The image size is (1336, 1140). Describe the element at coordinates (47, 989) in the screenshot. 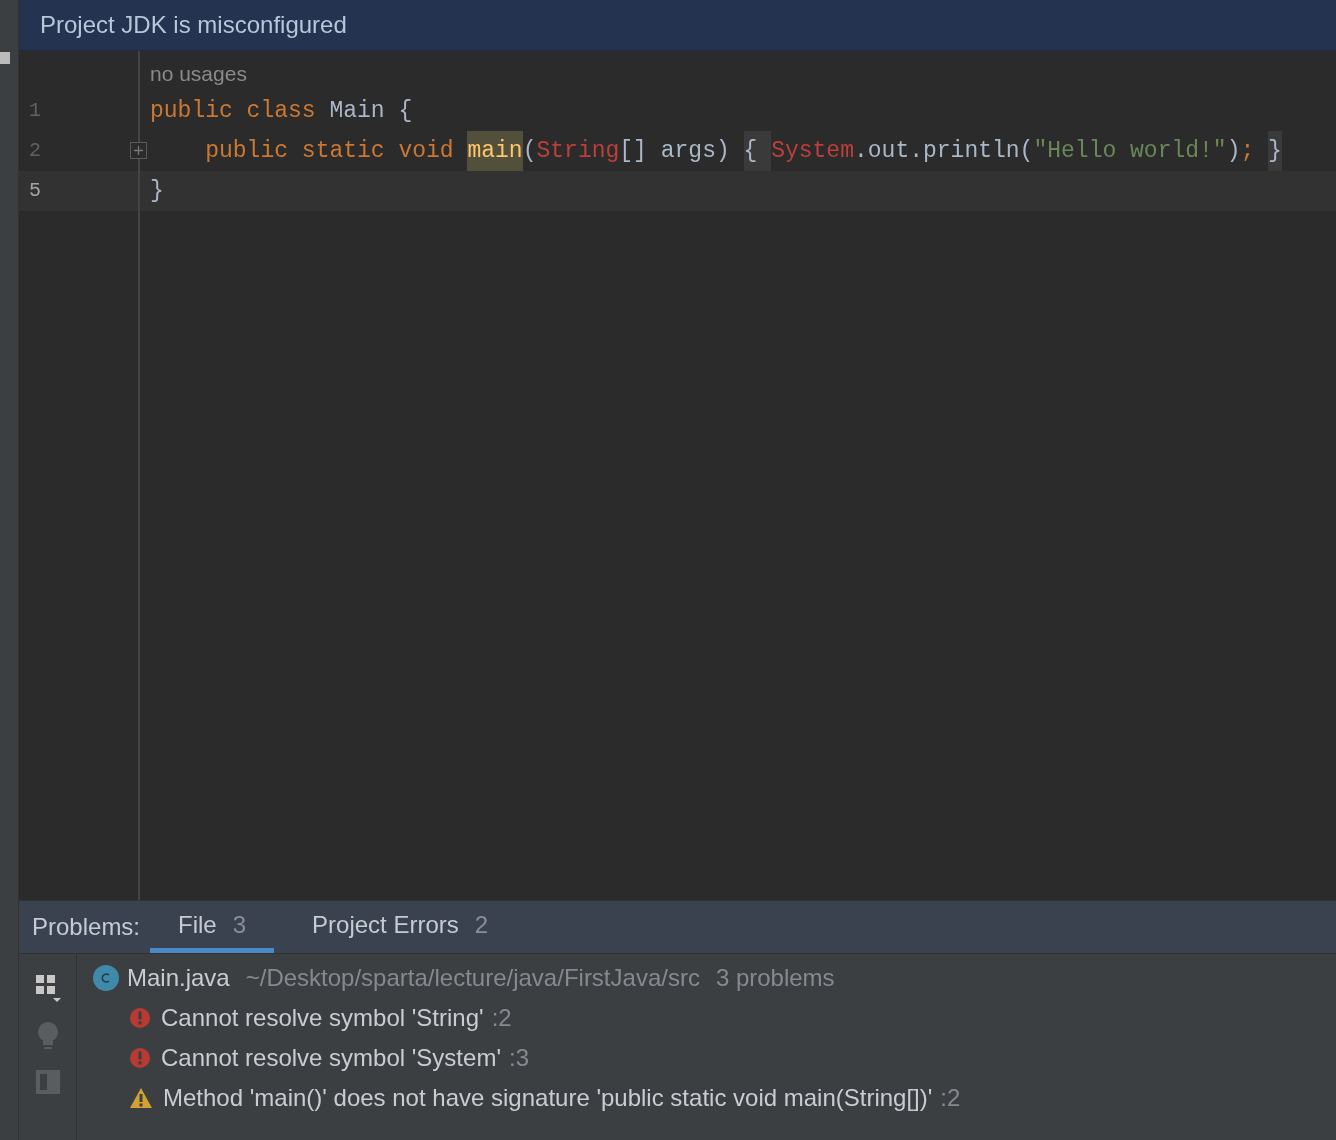

I see `group-icon` at that location.